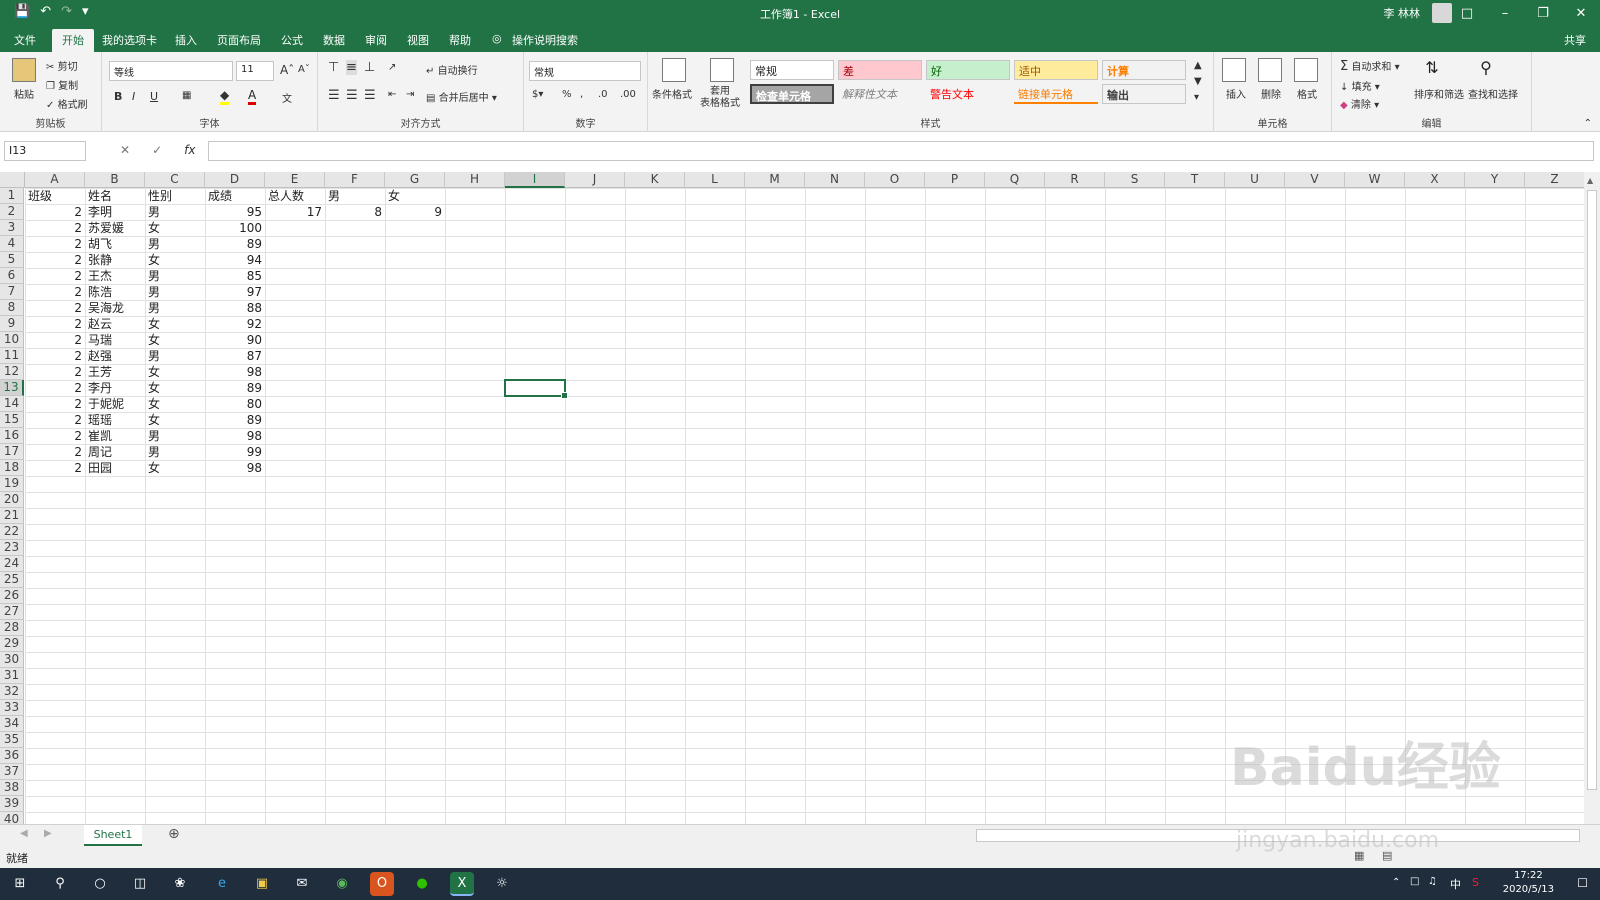 The height and width of the screenshot is (900, 1600). What do you see at coordinates (115, 372) in the screenshot?
I see `table-cell: 王芳` at bounding box center [115, 372].